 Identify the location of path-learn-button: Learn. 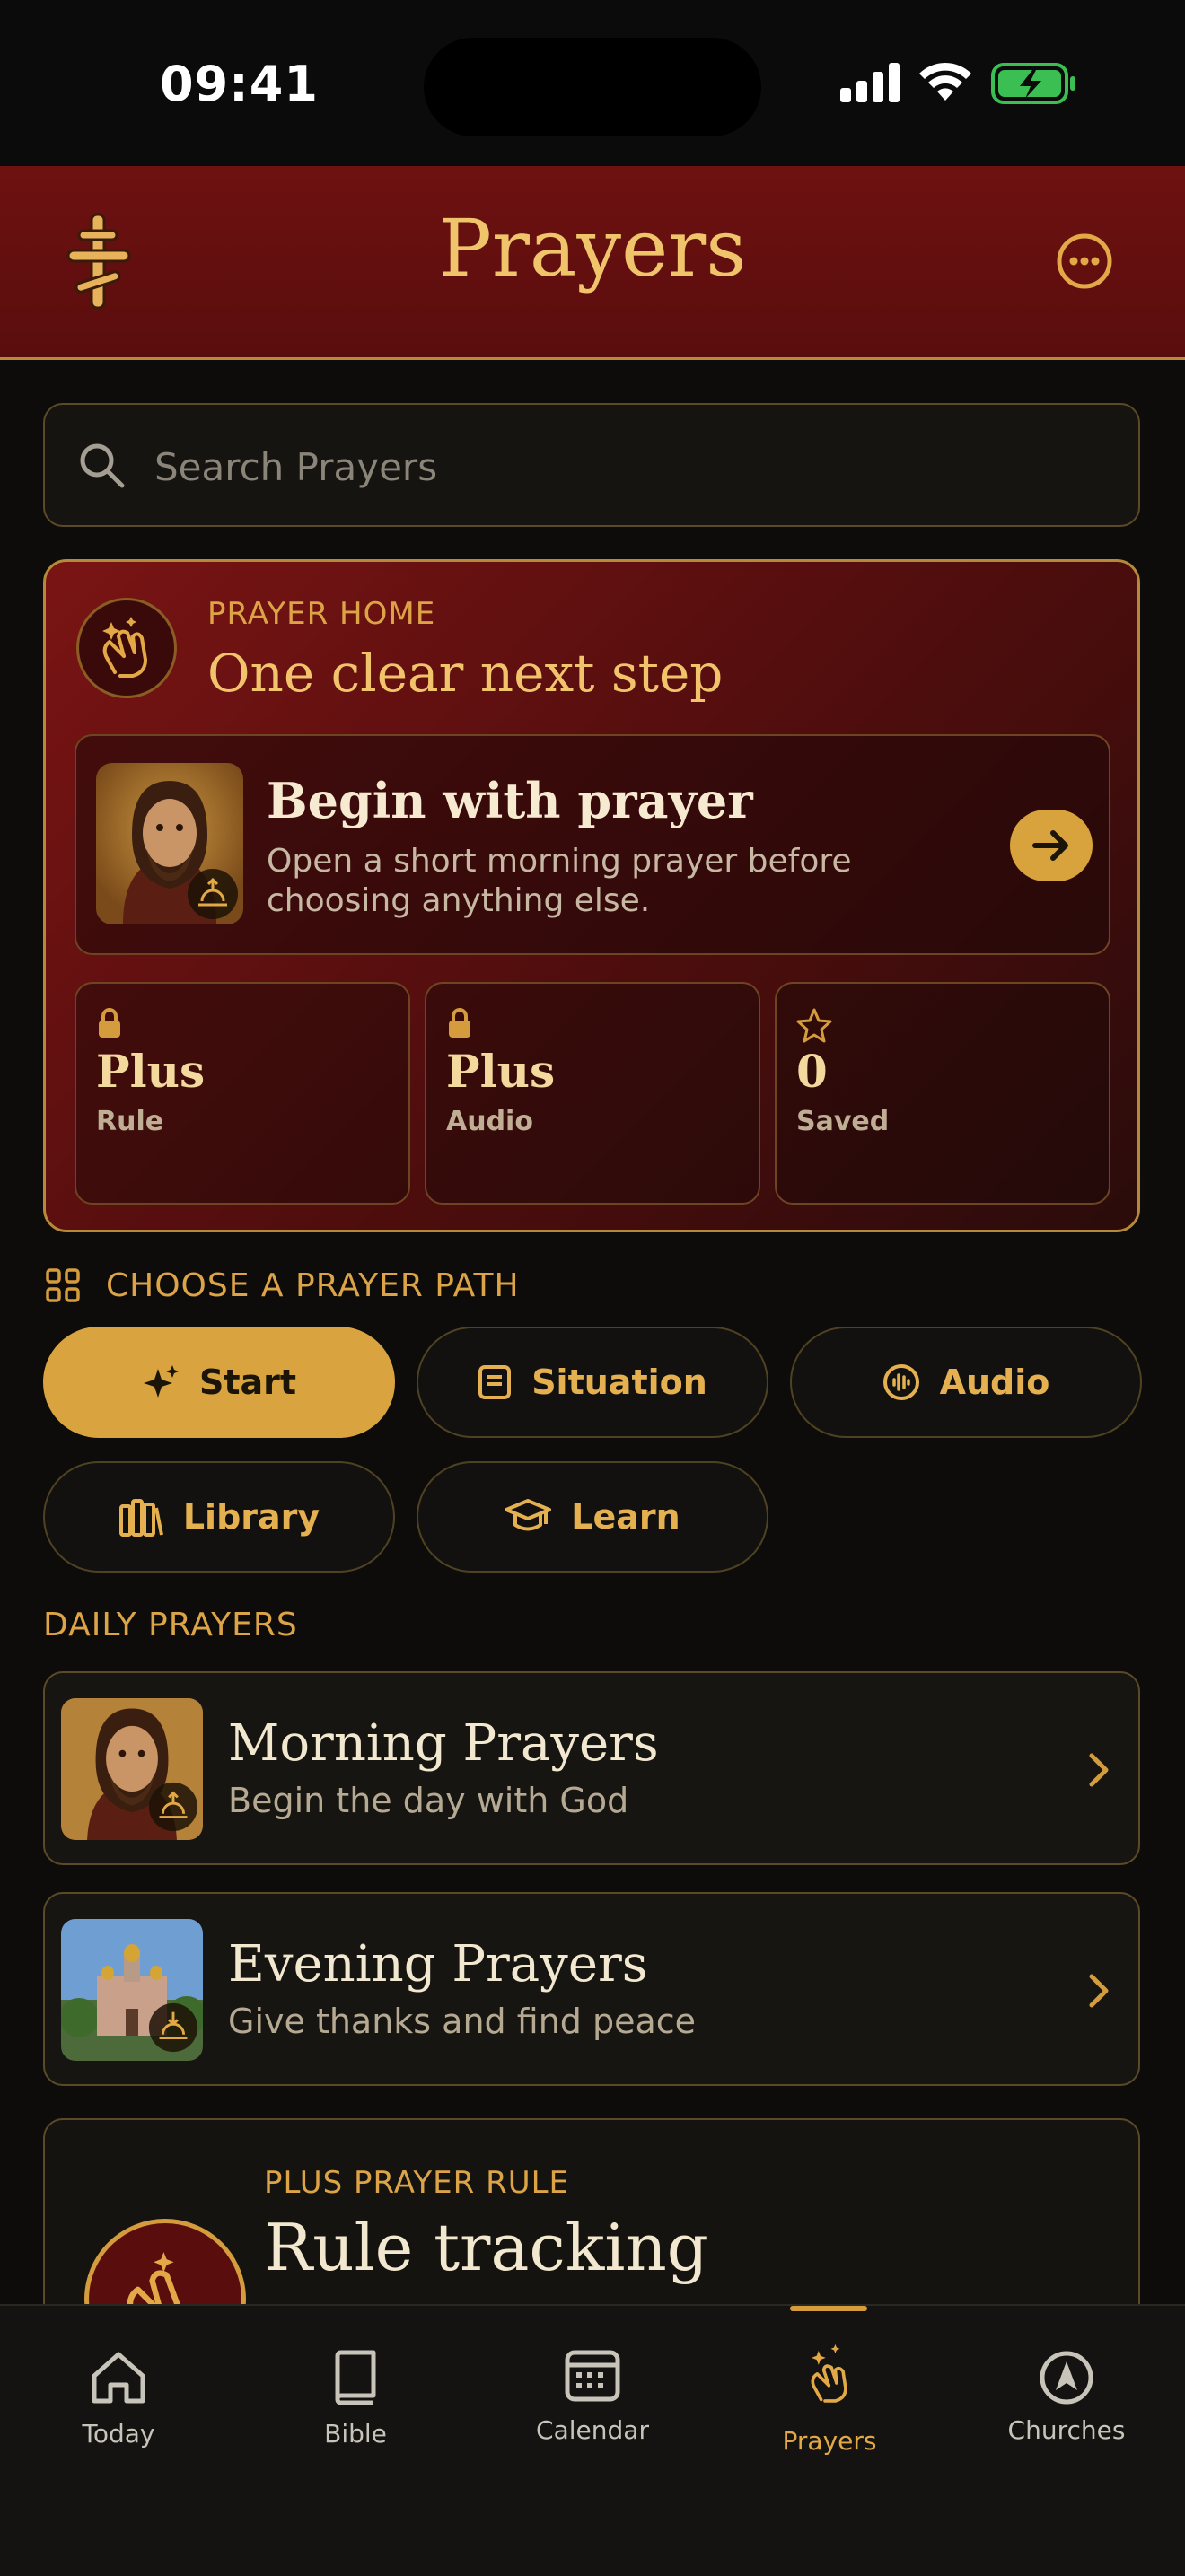
(592, 1517).